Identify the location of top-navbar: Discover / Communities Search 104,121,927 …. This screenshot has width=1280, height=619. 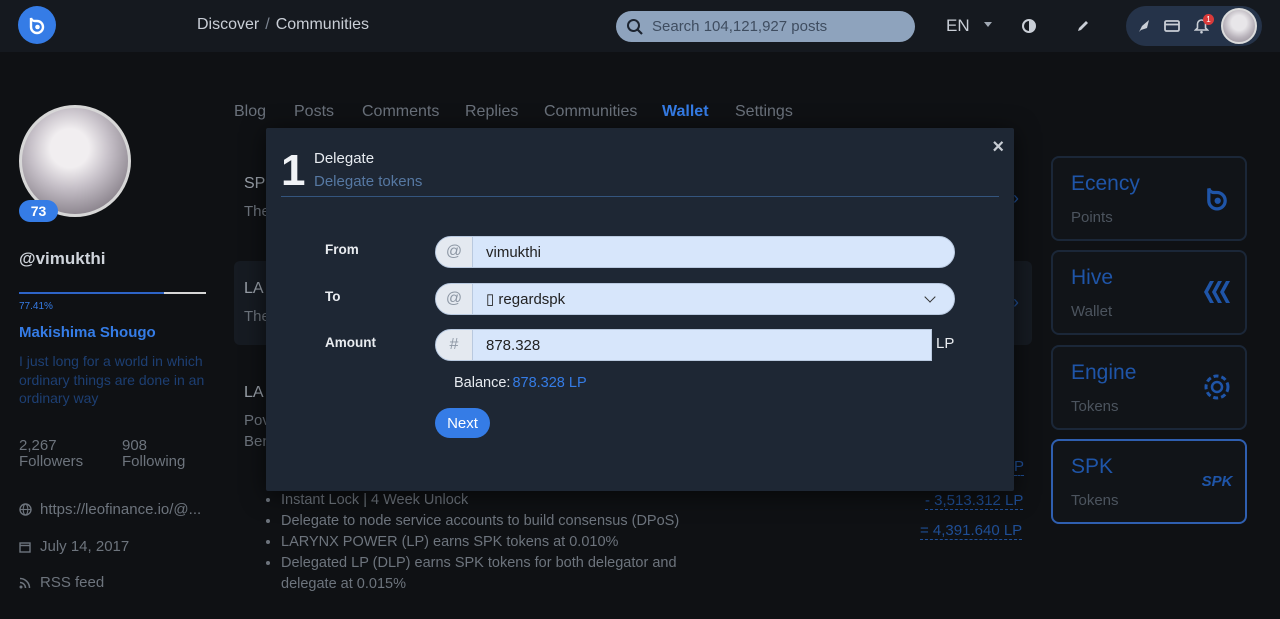
(640, 26).